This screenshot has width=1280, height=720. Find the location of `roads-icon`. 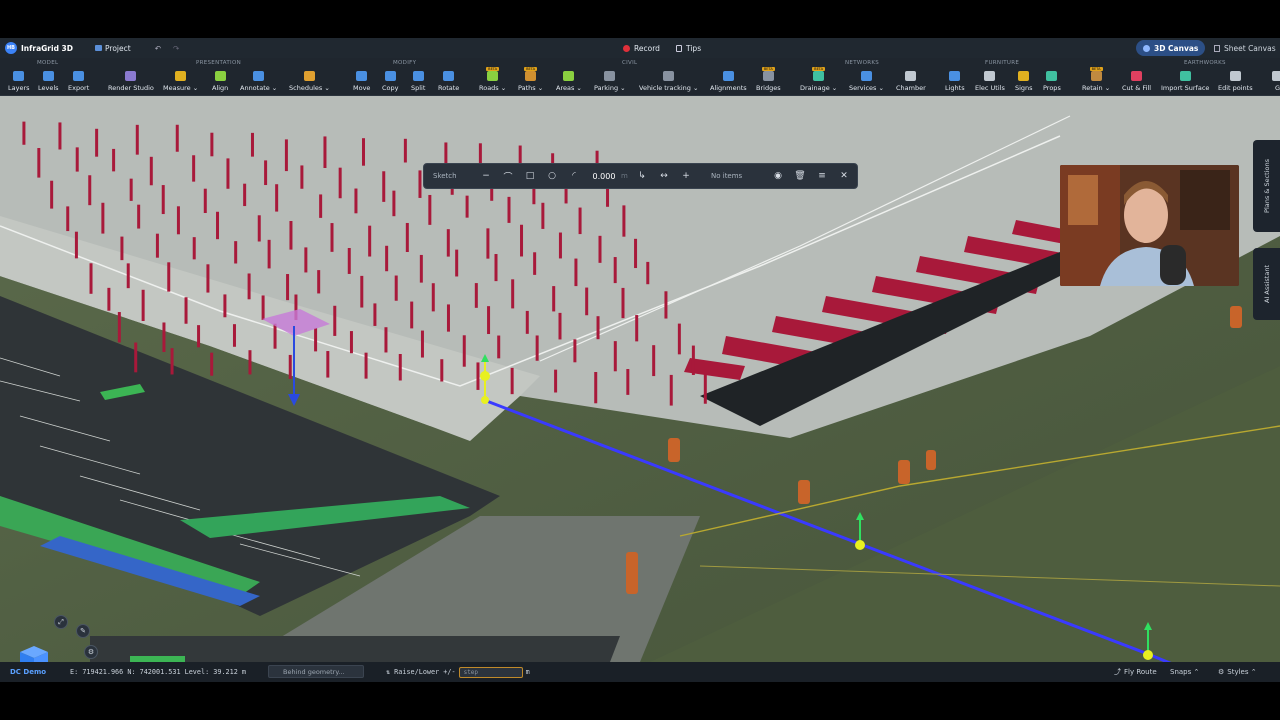

roads-icon is located at coordinates (493, 76).